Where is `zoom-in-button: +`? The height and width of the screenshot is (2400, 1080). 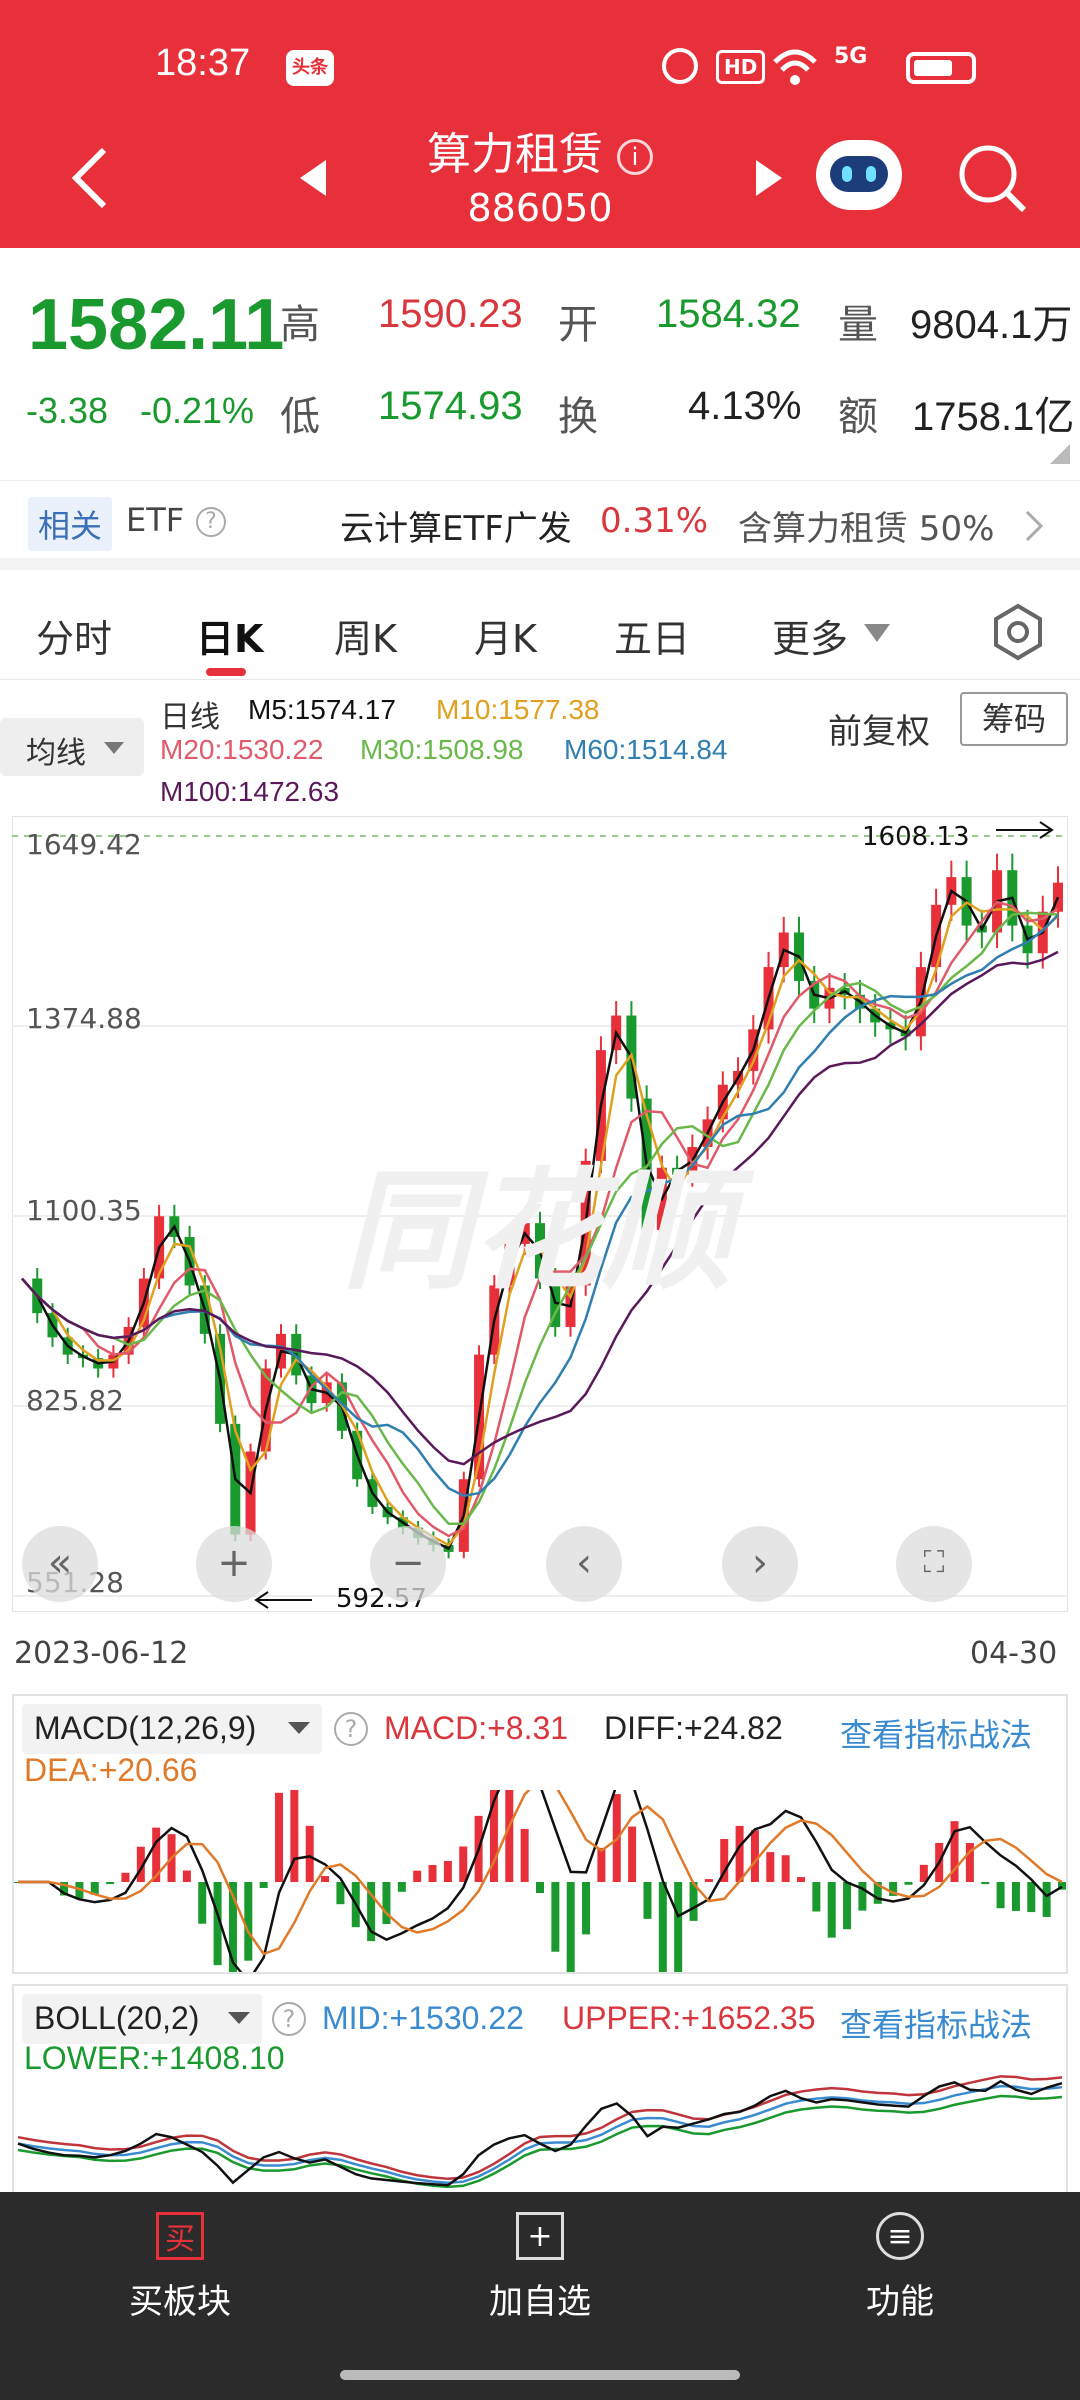
zoom-in-button: + is located at coordinates (234, 1564).